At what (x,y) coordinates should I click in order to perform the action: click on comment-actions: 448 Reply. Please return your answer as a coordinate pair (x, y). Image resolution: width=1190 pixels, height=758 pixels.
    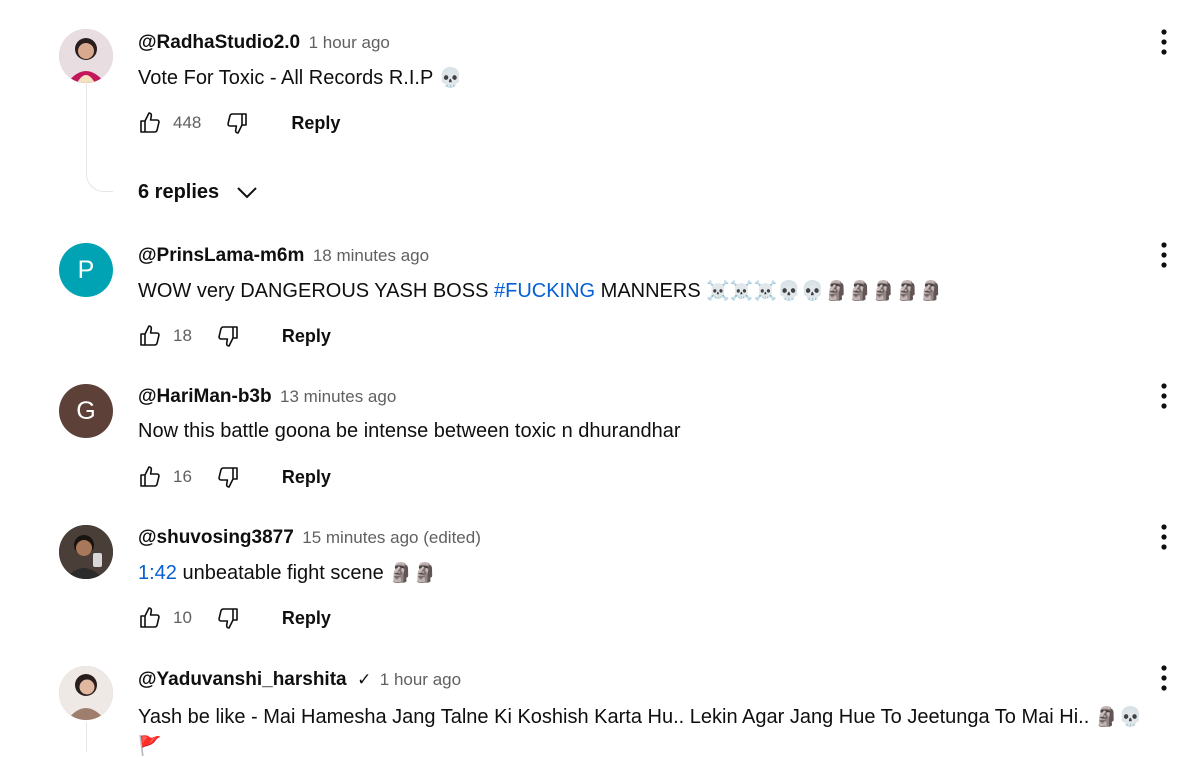
    Looking at the image, I should click on (239, 123).